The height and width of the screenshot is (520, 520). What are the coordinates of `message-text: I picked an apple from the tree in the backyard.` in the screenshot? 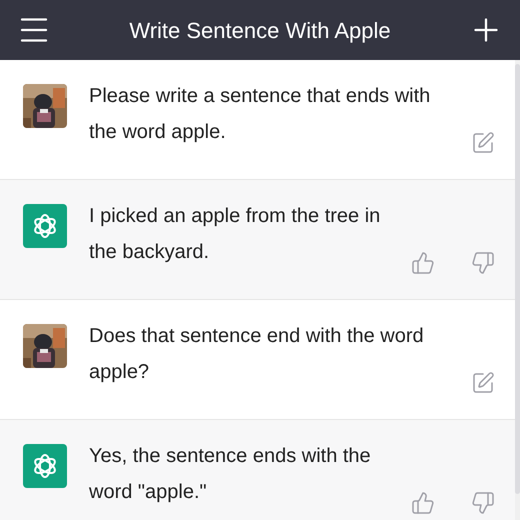 It's located at (235, 234).